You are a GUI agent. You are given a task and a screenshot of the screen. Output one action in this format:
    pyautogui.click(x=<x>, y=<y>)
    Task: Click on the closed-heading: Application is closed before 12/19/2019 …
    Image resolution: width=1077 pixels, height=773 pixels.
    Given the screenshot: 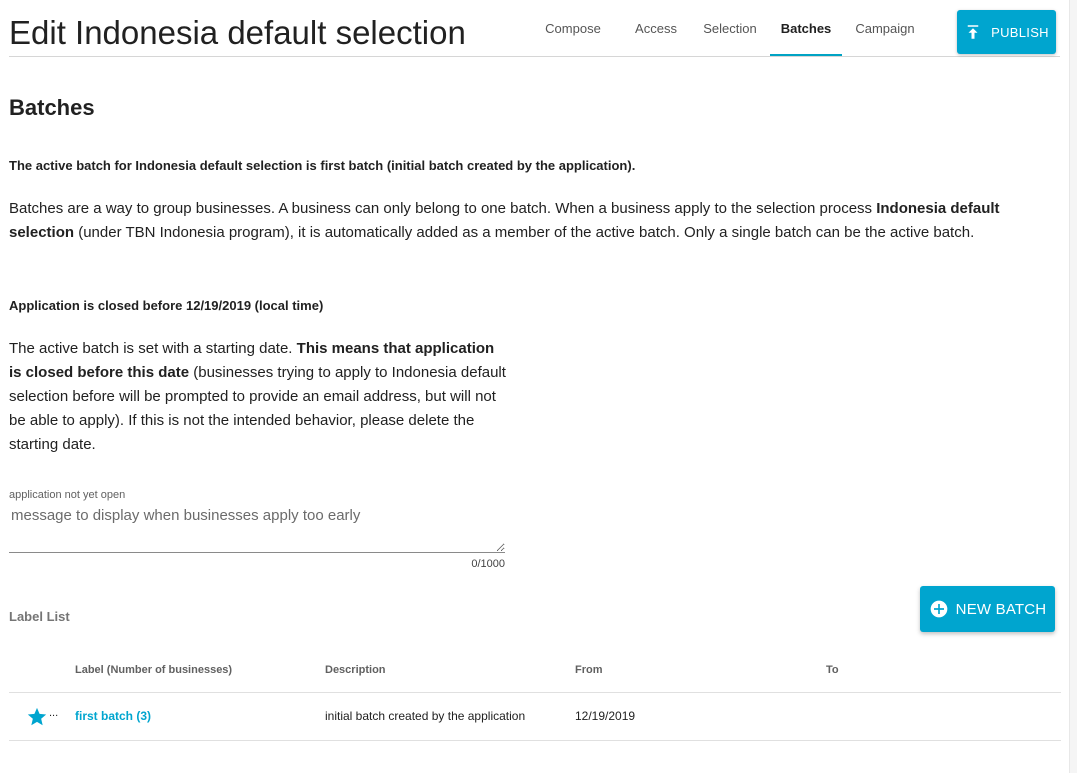 What is the action you would take?
    pyautogui.click(x=166, y=305)
    